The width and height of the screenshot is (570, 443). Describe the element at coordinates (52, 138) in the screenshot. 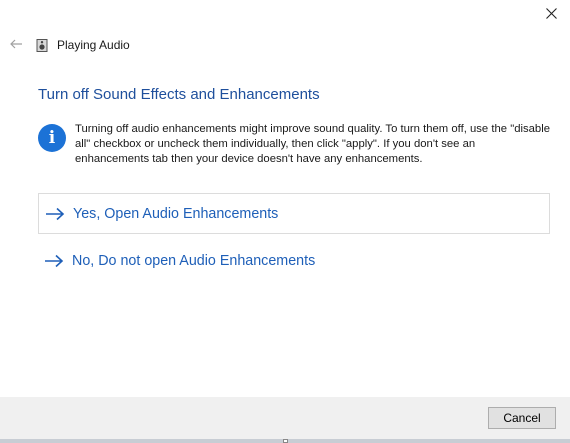

I see `info-icon: i` at that location.